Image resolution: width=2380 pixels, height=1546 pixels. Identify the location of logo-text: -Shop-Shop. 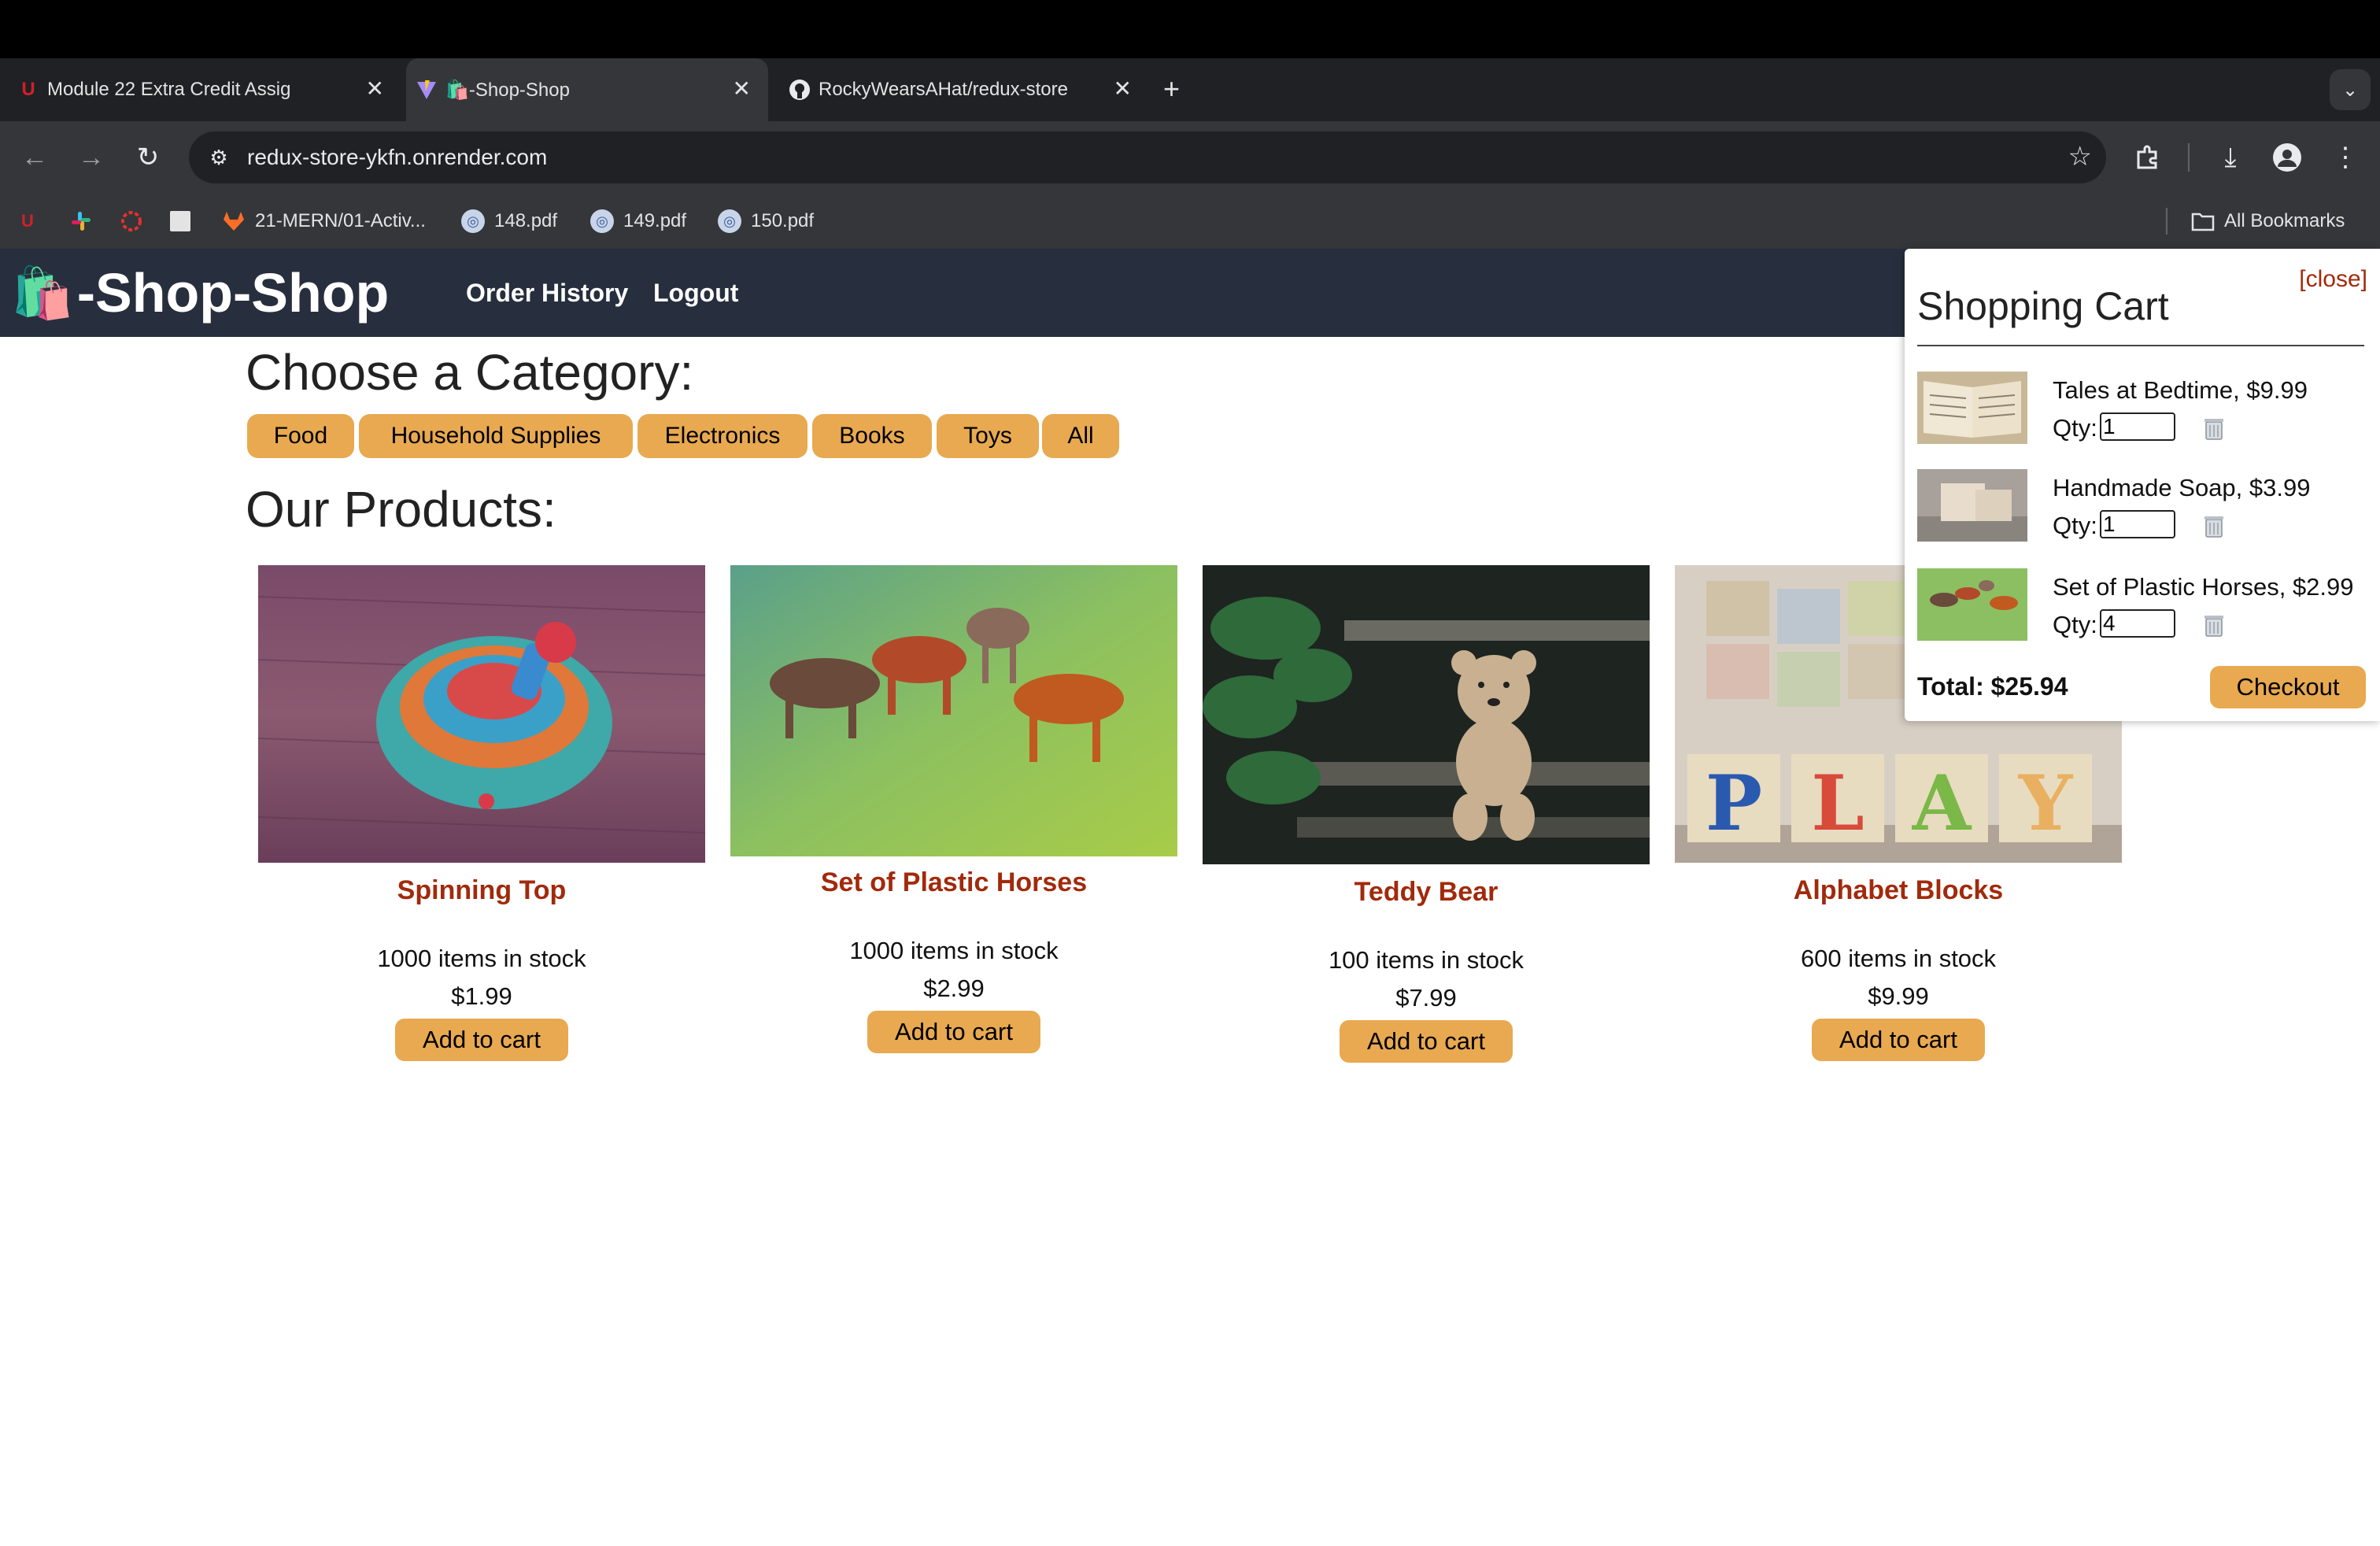
(233, 293).